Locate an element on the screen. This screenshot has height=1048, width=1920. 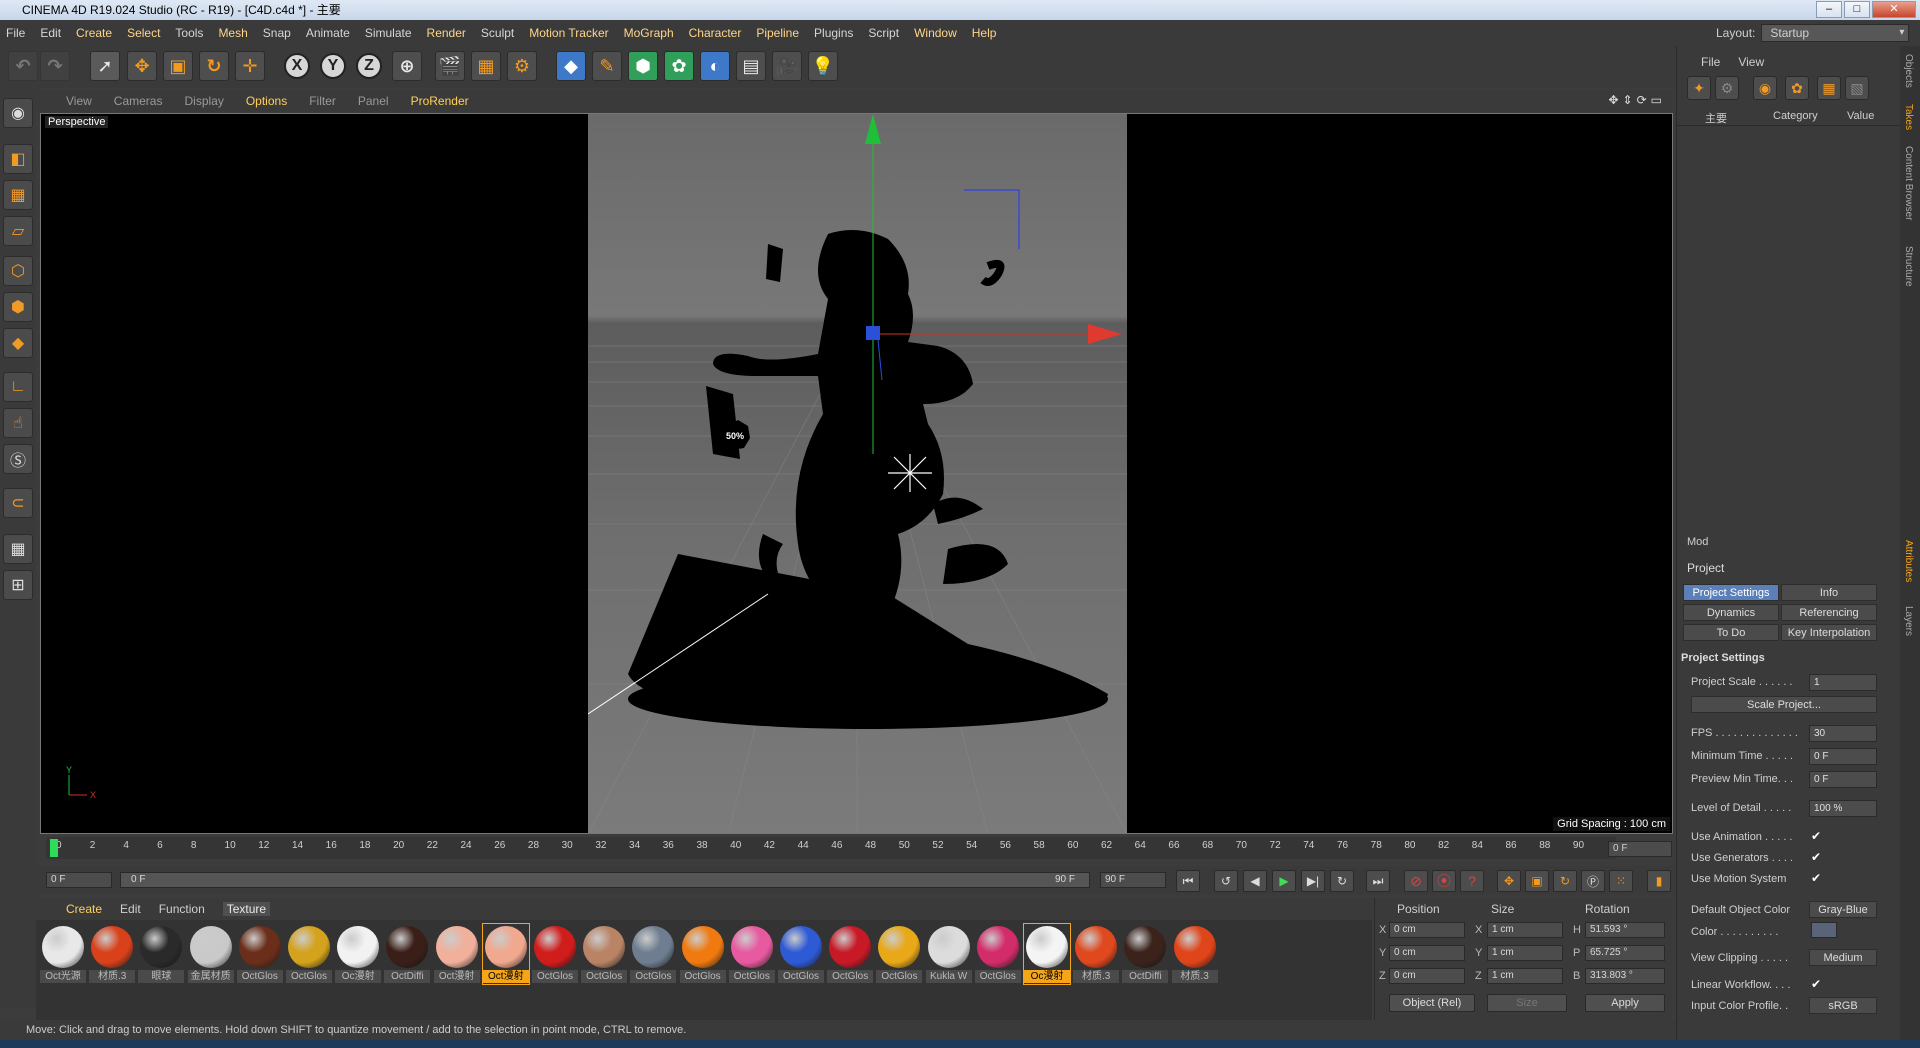
menu-mograph: MoGraph is located at coordinates (649, 33).